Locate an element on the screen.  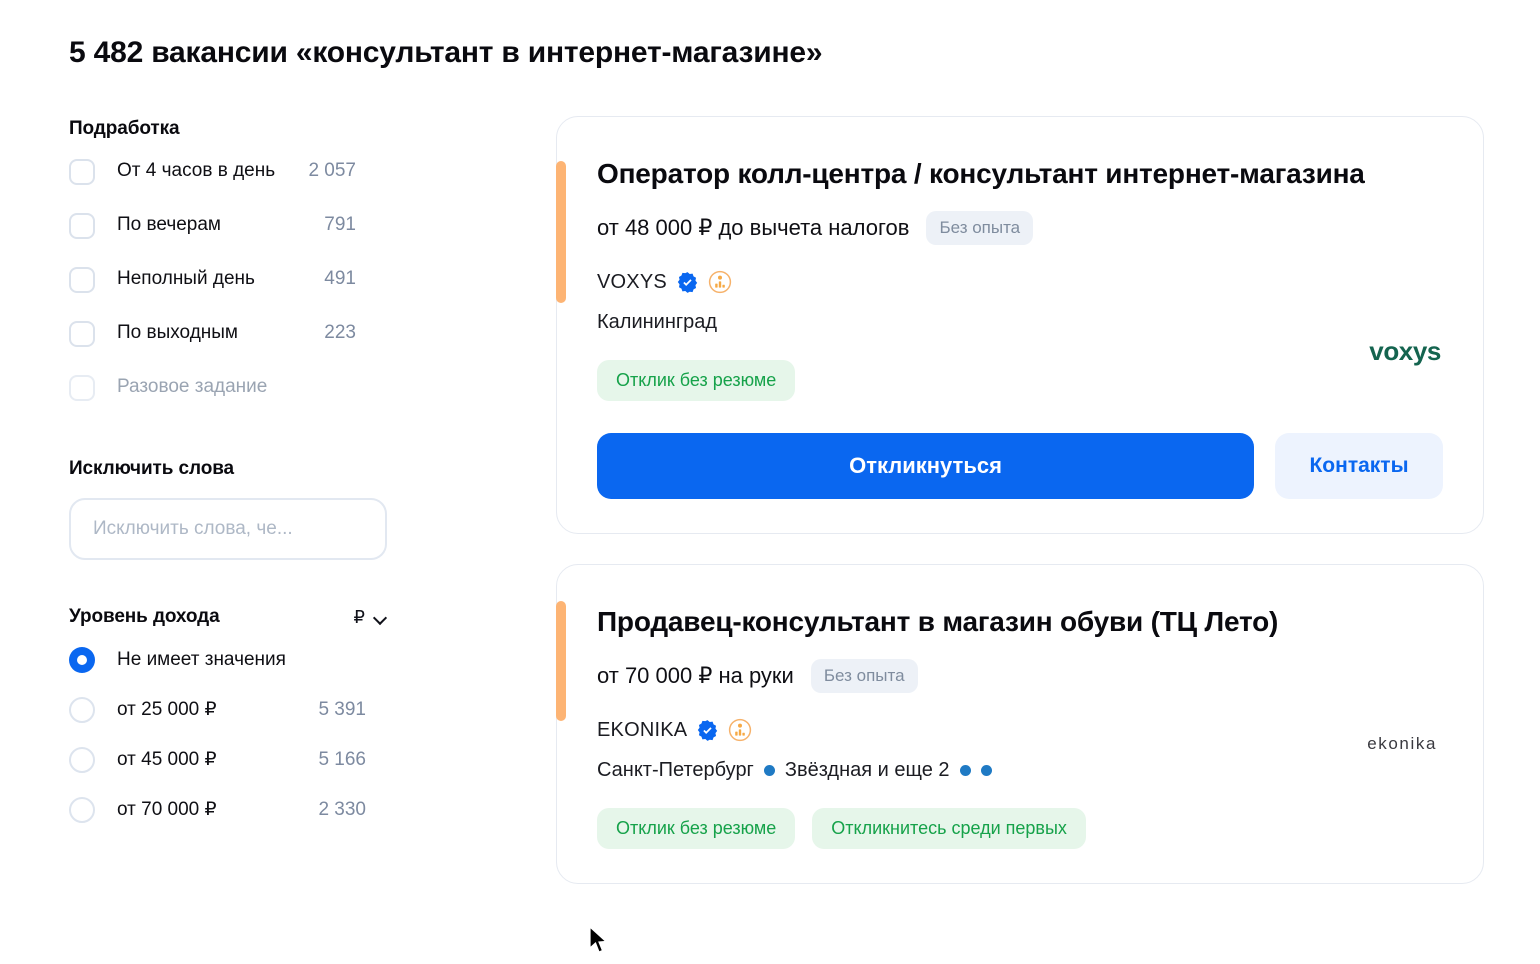
income-option-count: 5 391 is located at coordinates (342, 709).